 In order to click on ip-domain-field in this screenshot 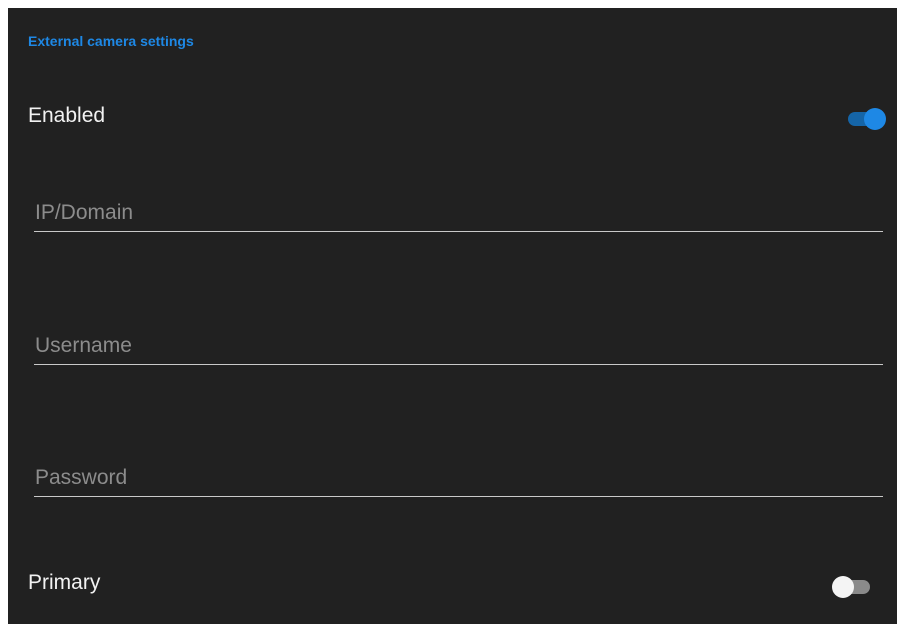, I will do `click(458, 213)`.